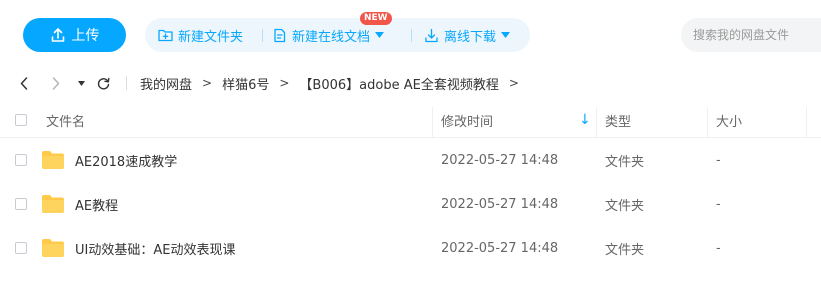 Image resolution: width=821 pixels, height=288 pixels. I want to click on action-bar: 新建文件夹 新建在线文档 NEW 离线下载, so click(337, 32).